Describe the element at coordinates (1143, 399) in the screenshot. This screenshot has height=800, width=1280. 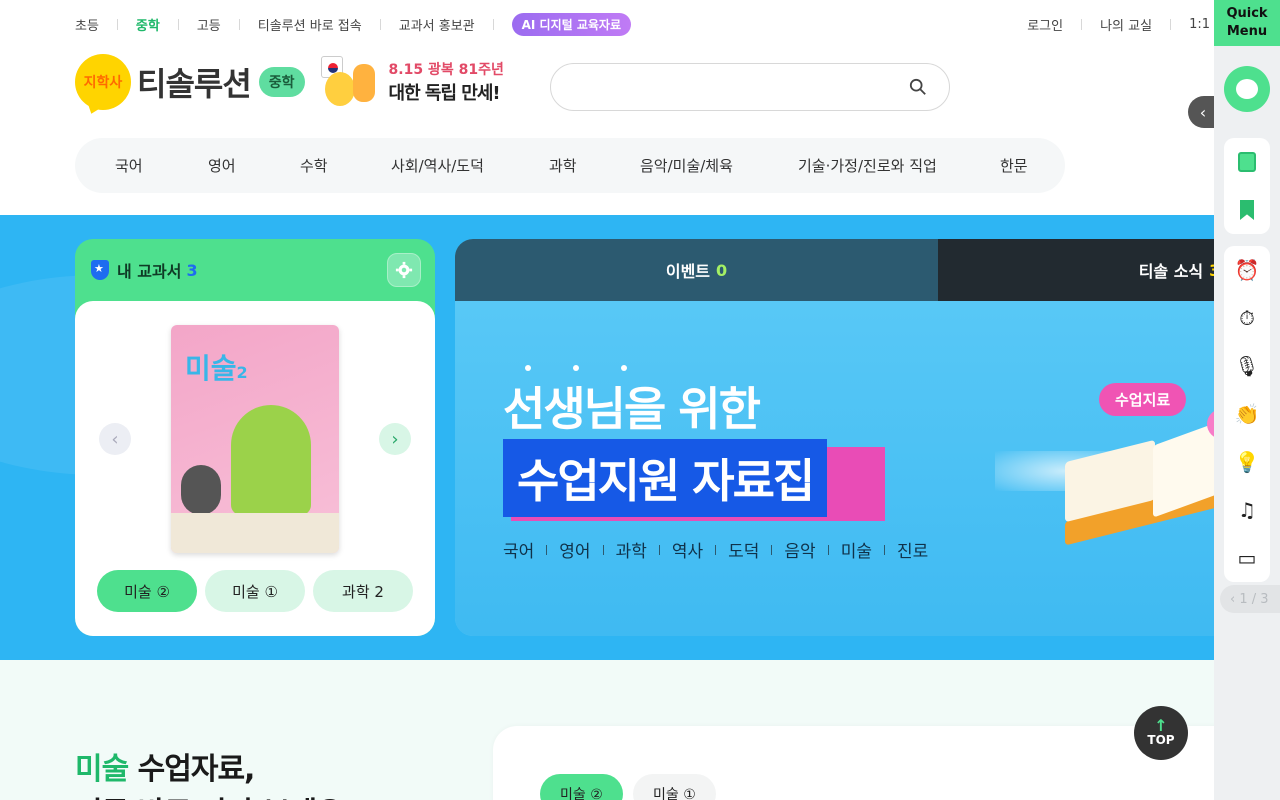
I see `banner-pill-label: 수업지료` at that location.